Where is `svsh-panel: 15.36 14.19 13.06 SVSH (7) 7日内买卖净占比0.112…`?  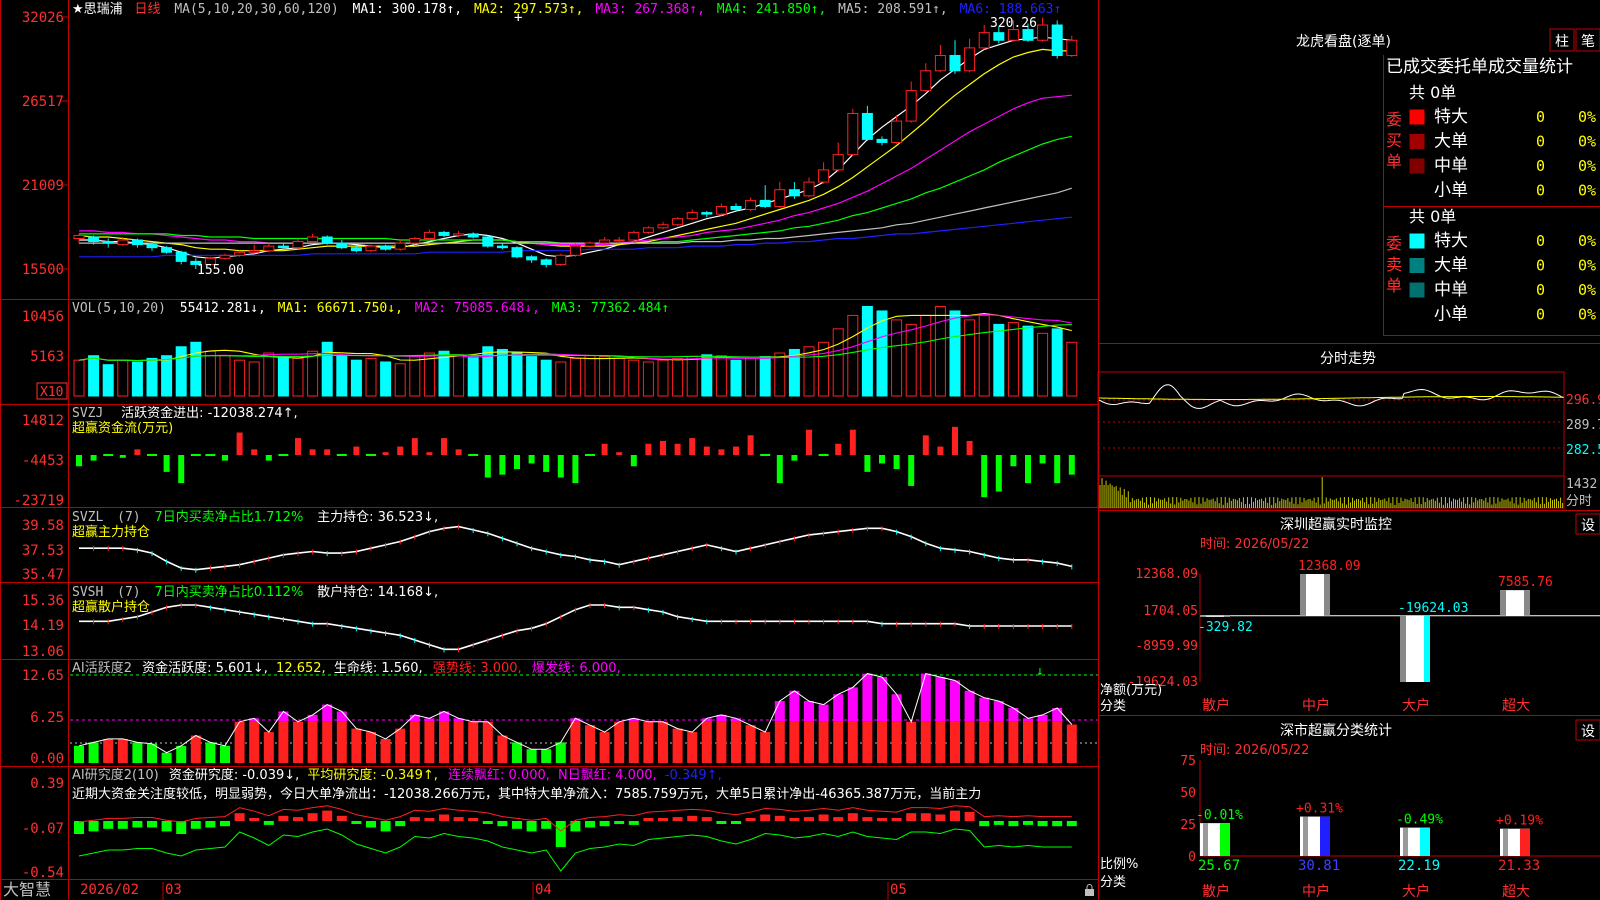
svsh-panel: 15.36 14.19 13.06 SVSH (7) 7日内买卖净占比0.112… is located at coordinates (547, 622).